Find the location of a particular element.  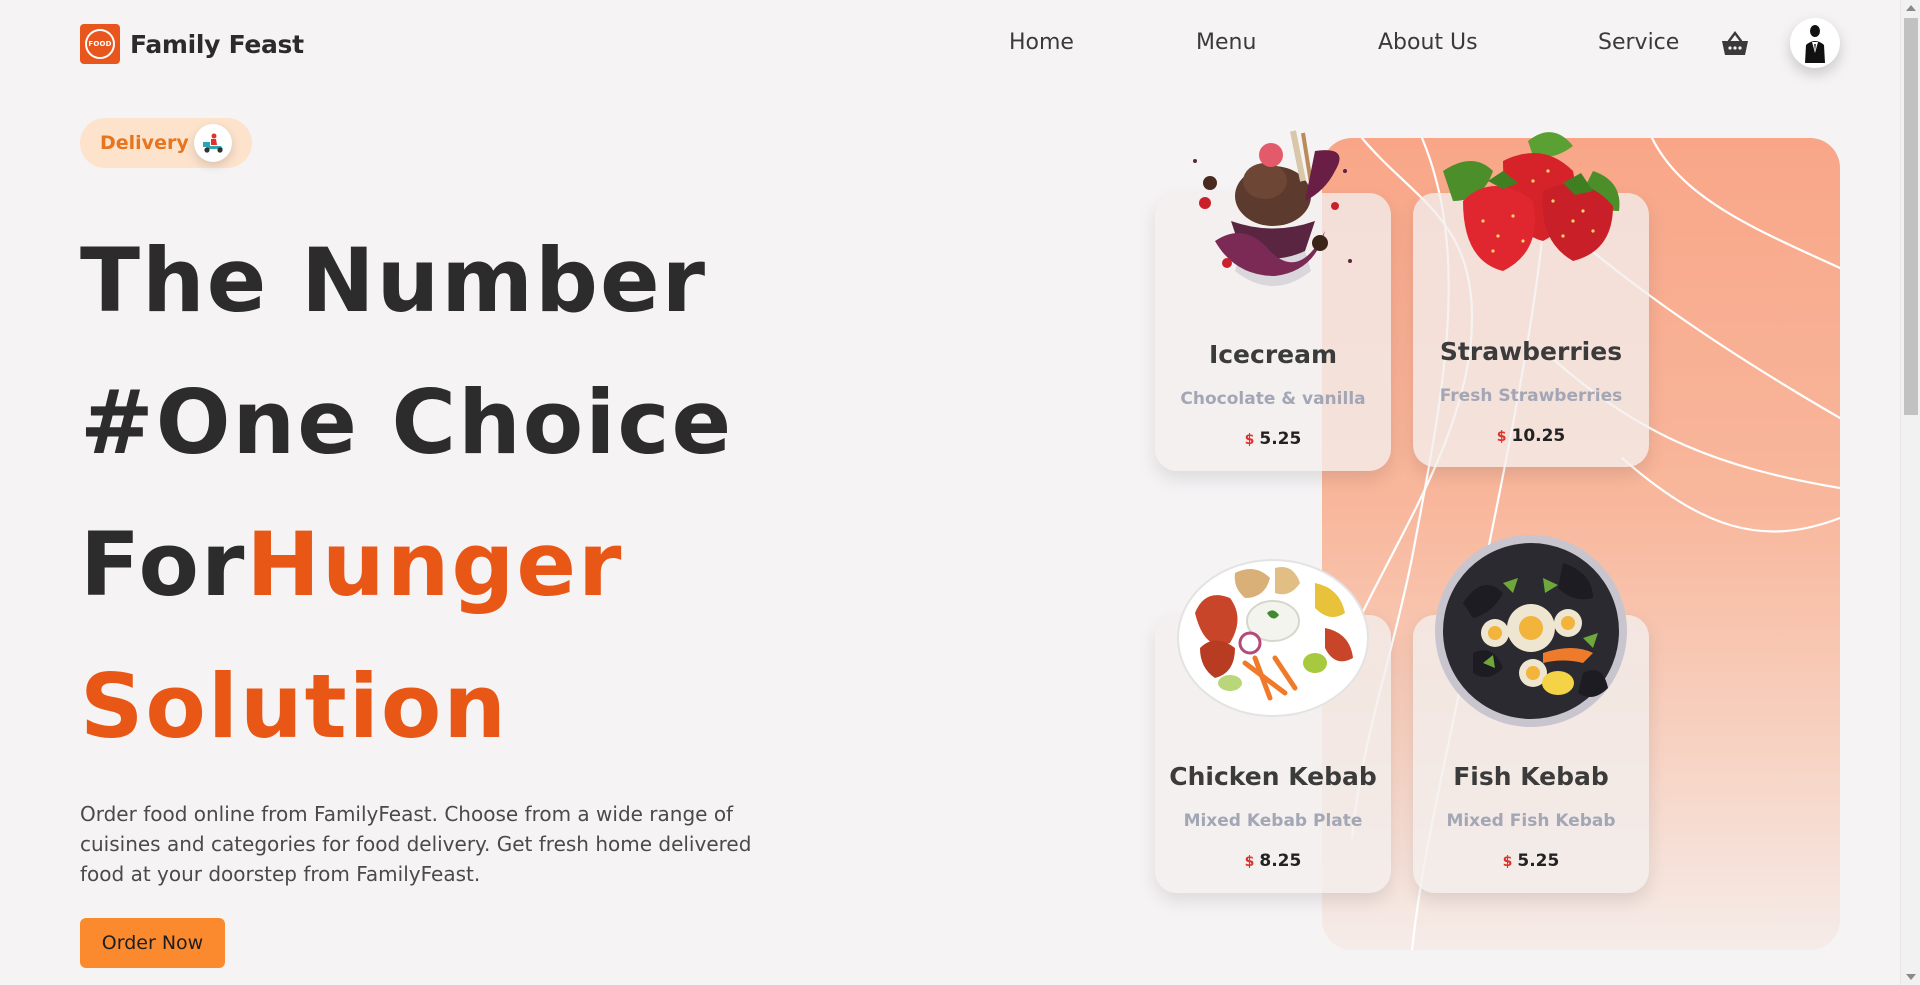

product-description: Mixed Kebab Plate is located at coordinates (1273, 821).